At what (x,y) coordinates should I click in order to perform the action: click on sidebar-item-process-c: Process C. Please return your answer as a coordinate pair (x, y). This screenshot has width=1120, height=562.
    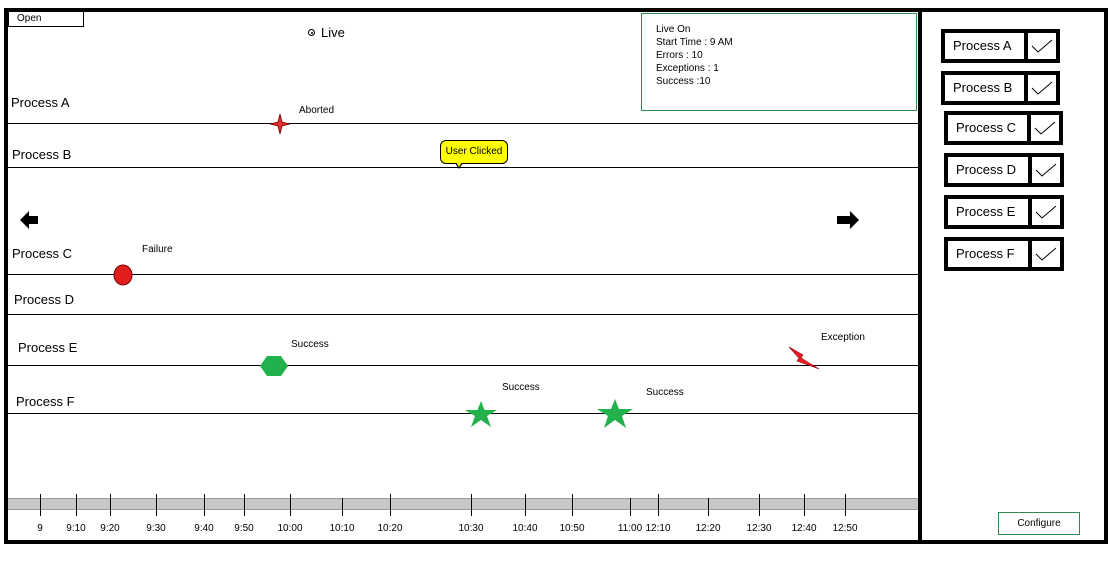
    Looking at the image, I should click on (1003, 128).